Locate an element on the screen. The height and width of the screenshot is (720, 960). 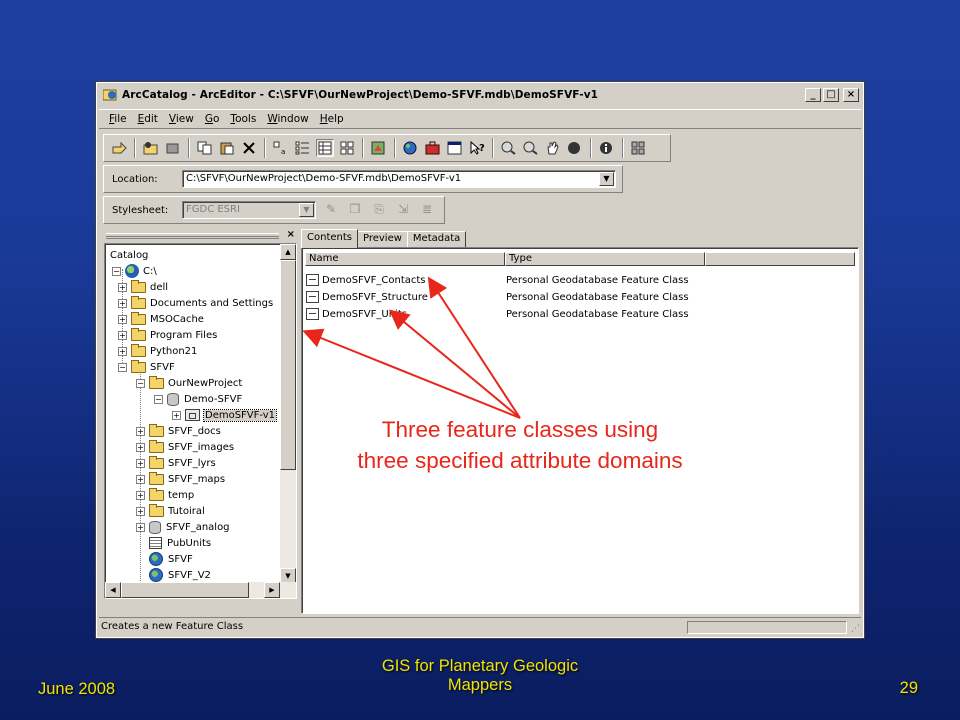
edit-metadata-icon: ✎ is located at coordinates (331, 210).